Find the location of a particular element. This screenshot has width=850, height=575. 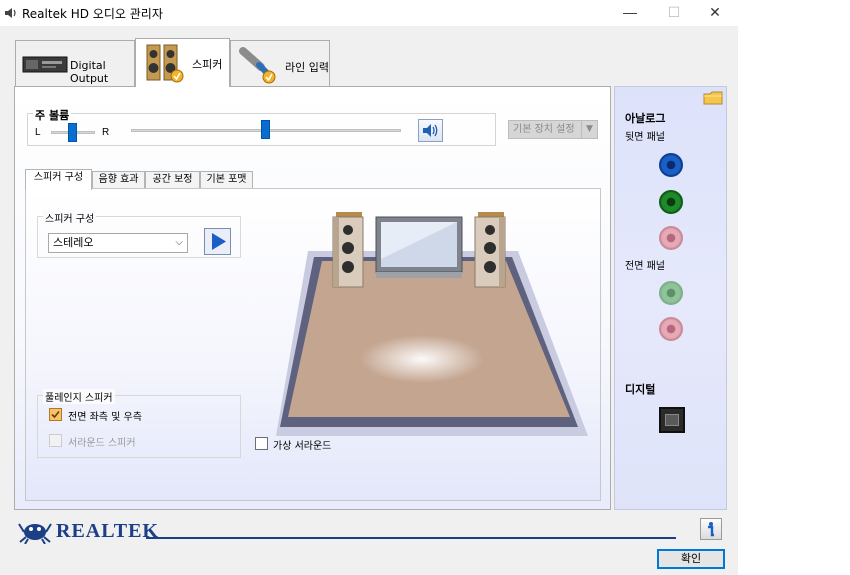

speaker-config-group-title: 스피커 구성 is located at coordinates (70, 217).